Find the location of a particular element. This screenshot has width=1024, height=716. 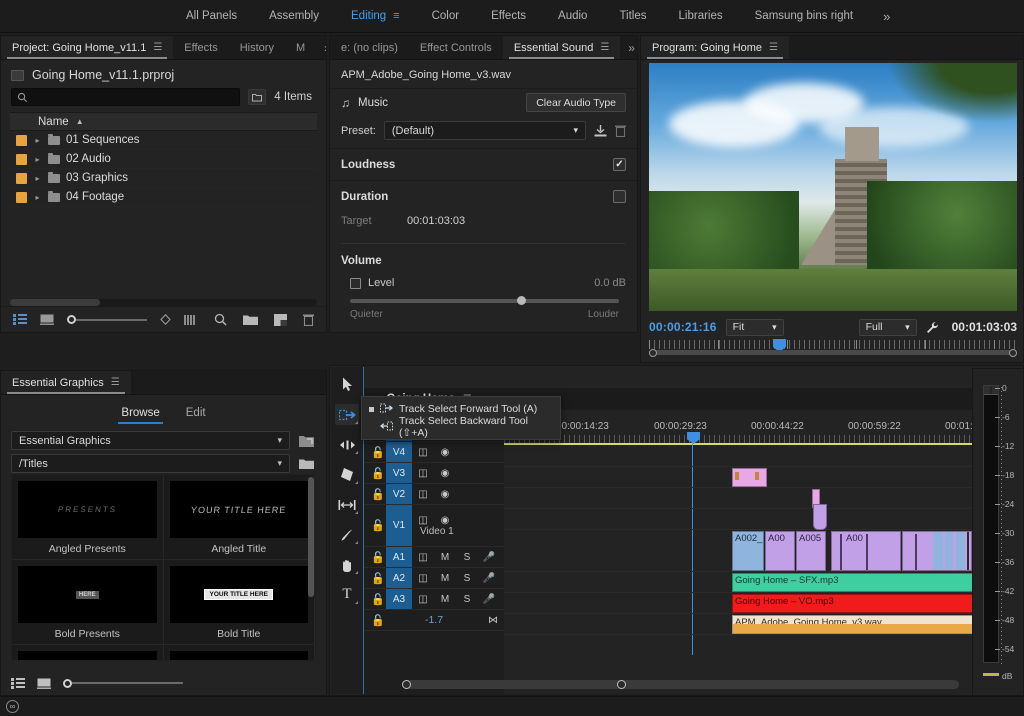

workspace-audio: Audio is located at coordinates (572, 16).